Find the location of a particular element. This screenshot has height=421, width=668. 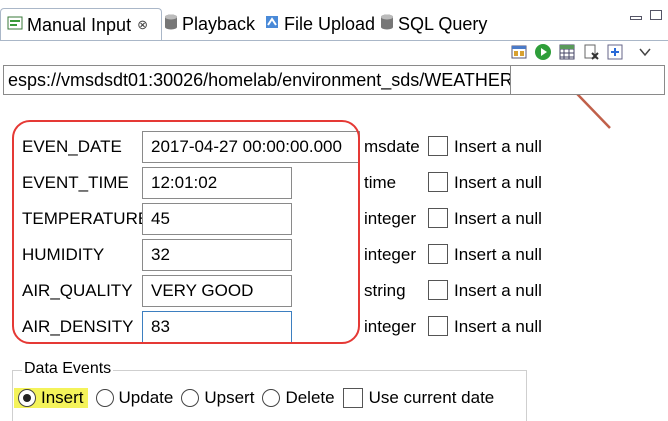

upsert-radio-option: Upsert is located at coordinates (217, 398).